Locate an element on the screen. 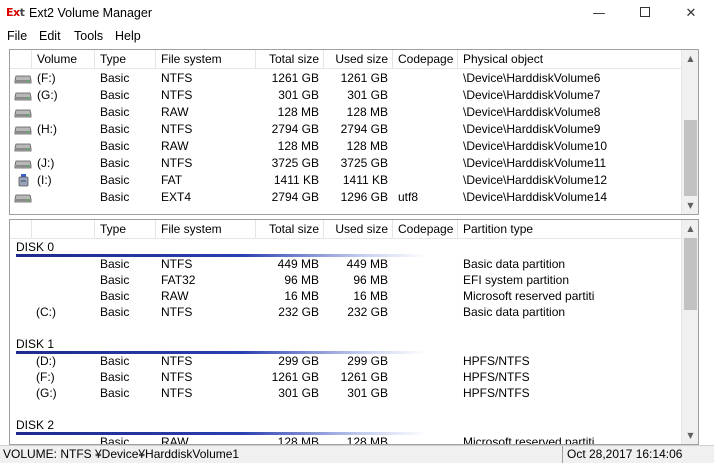 This screenshot has height=463, width=714. cell-total: 128 MB is located at coordinates (298, 112).